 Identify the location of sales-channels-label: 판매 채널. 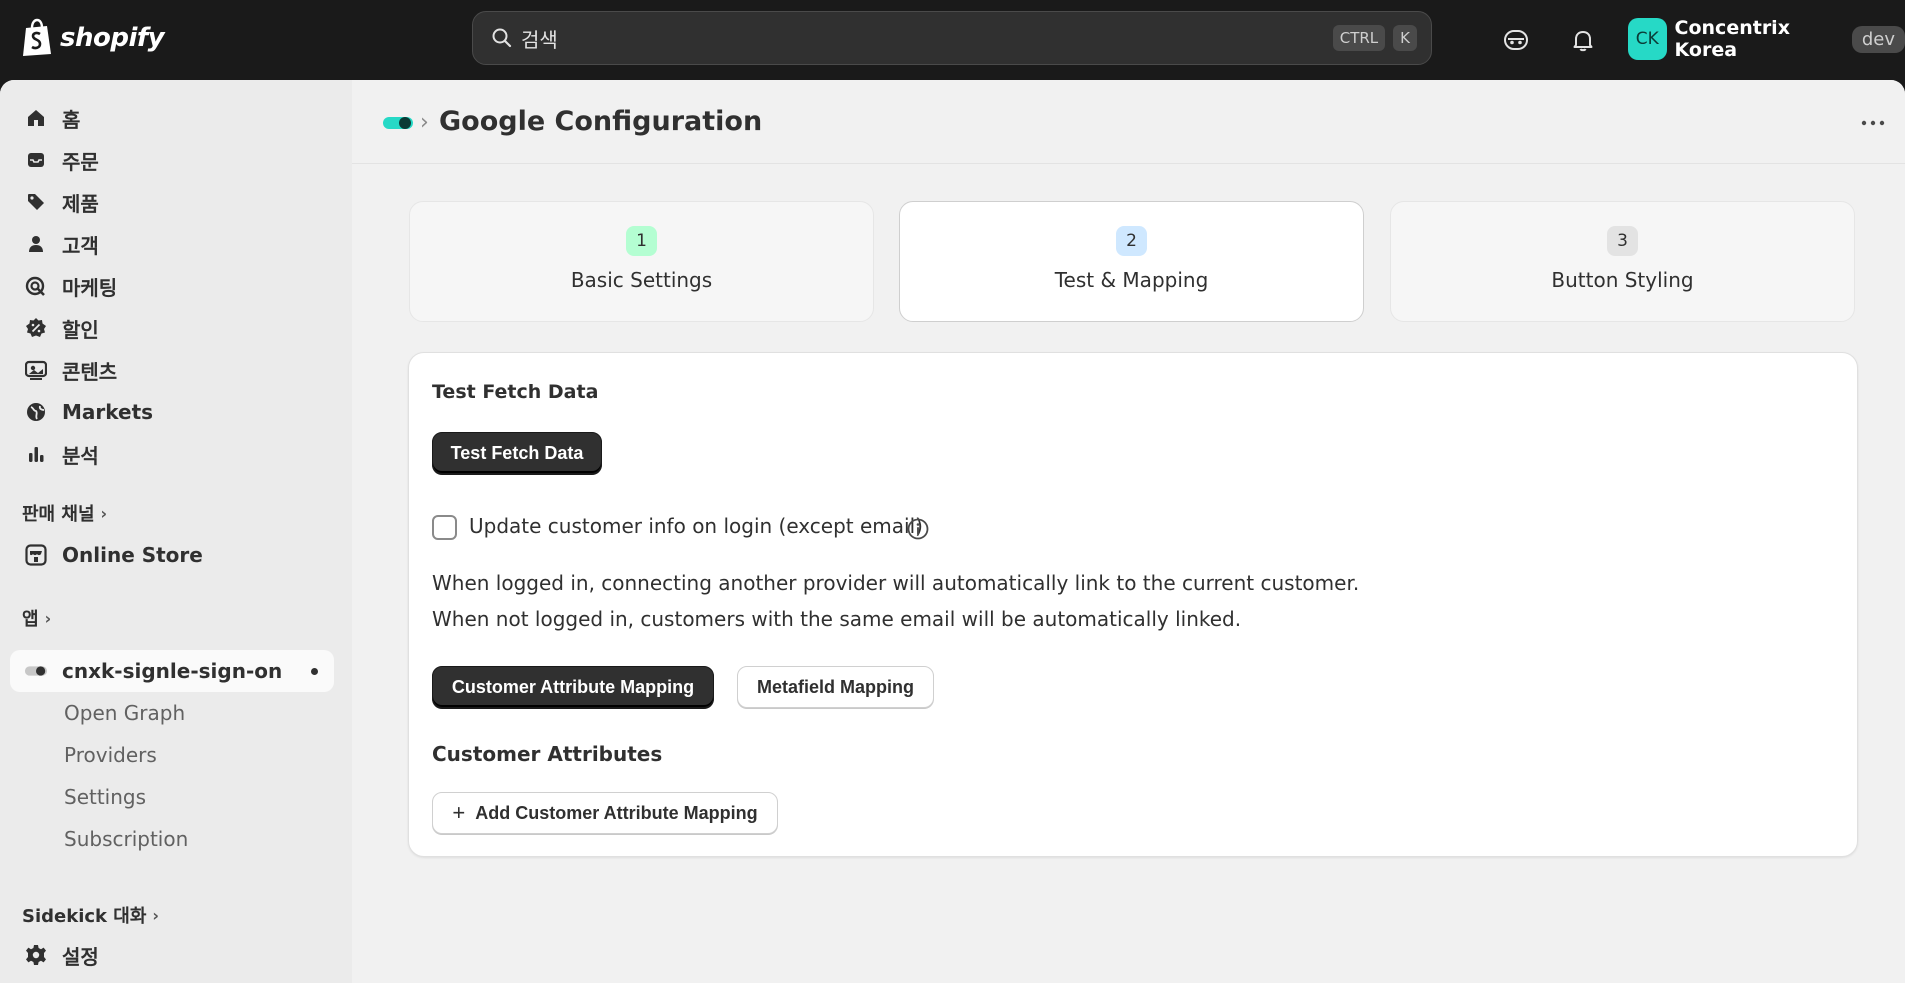
(58, 514).